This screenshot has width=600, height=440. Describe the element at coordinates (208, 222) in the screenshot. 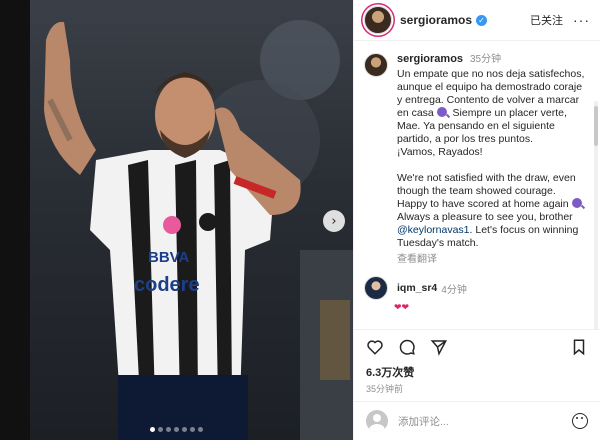

I see `club-crest` at that location.